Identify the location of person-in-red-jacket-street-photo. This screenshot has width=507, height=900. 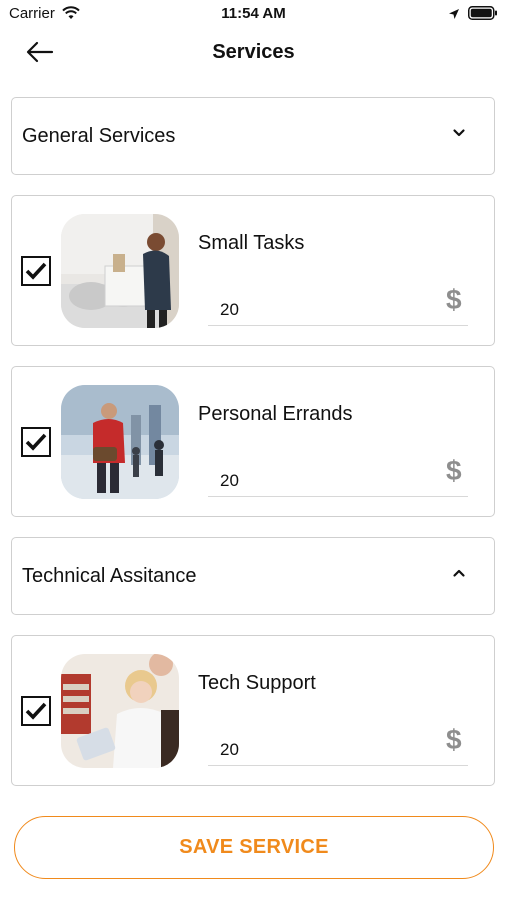
(120, 442).